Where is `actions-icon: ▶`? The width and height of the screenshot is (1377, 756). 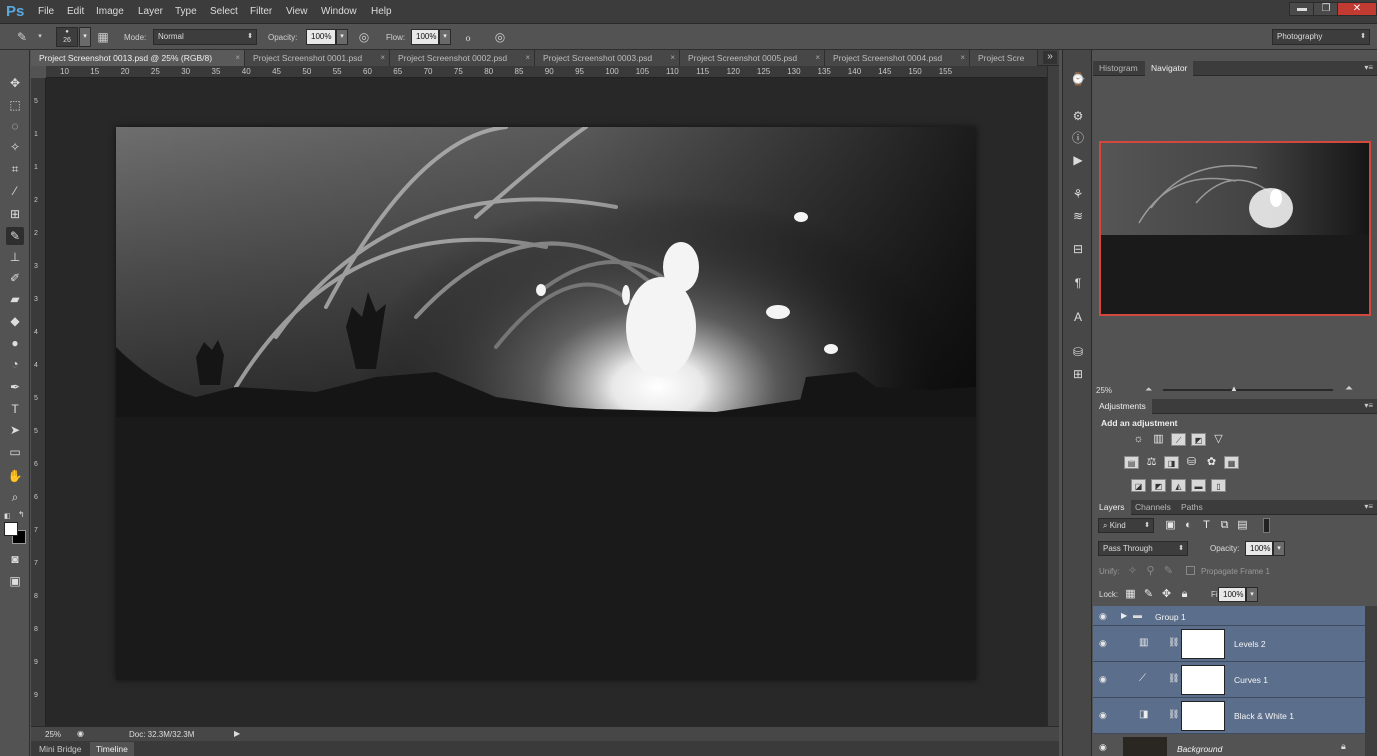 actions-icon: ▶ is located at coordinates (1078, 160).